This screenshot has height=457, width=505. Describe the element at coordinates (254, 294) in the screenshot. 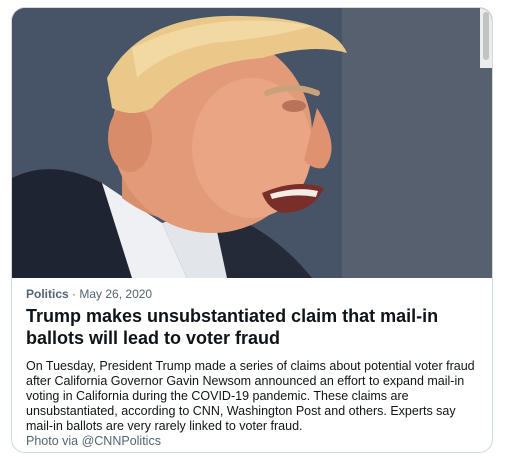

I see `card-meta: Politics · May 26, 2020` at that location.